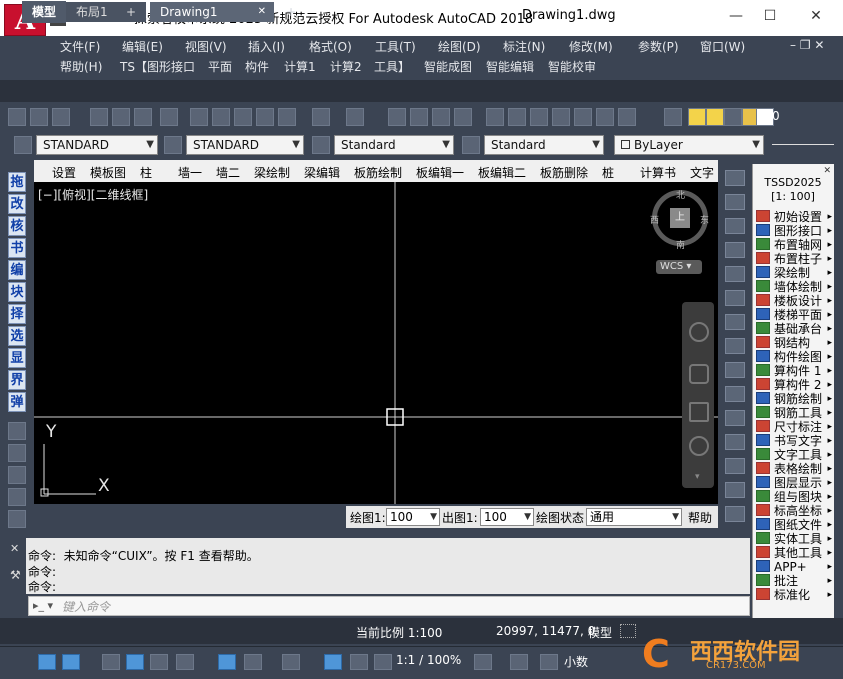 The width and height of the screenshot is (843, 679). Describe the element at coordinates (227, 662) in the screenshot. I see `dynamic-ucs-icon` at that location.